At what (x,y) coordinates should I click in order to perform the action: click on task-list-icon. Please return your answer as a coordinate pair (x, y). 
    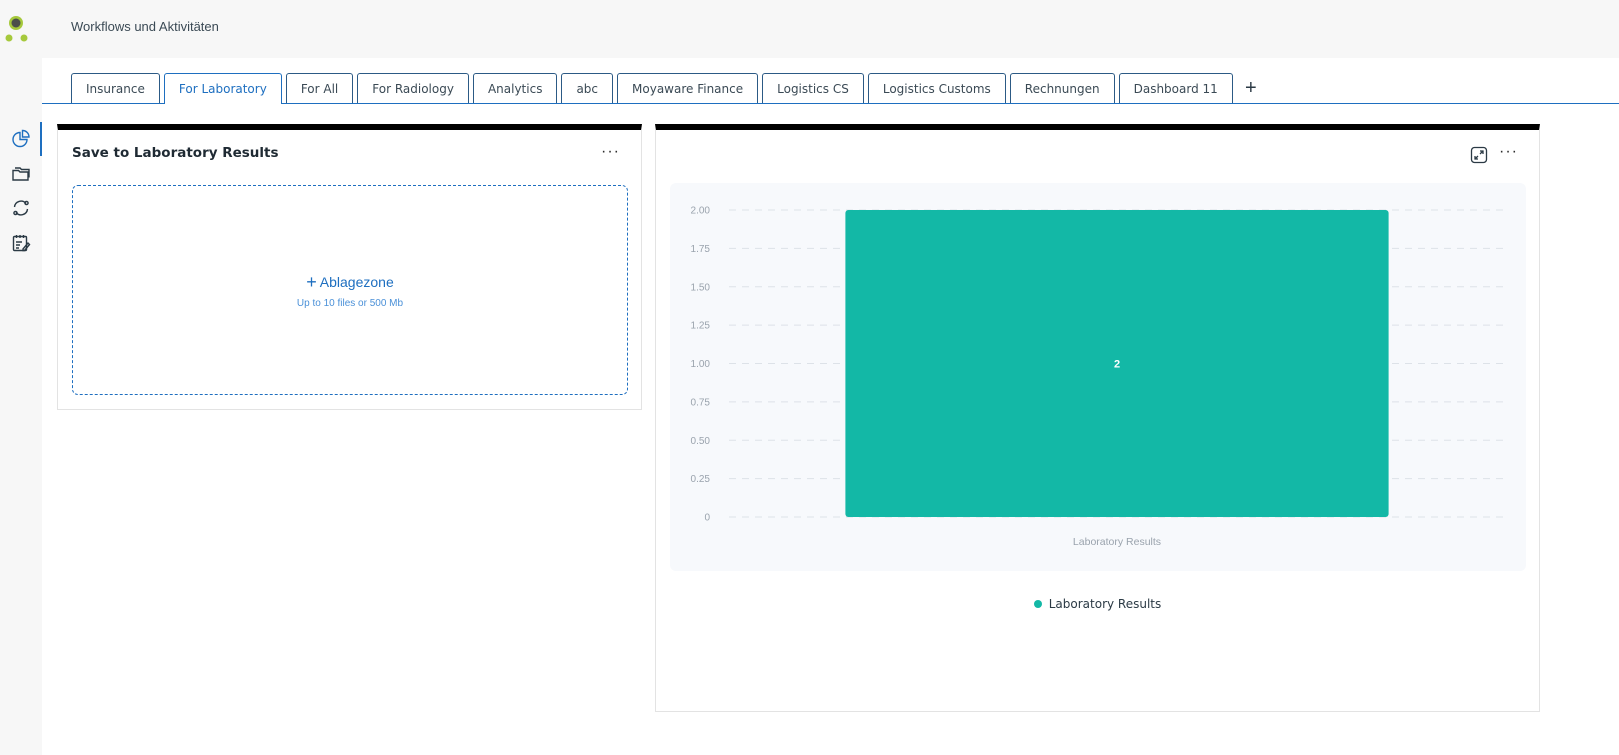
    Looking at the image, I should click on (21, 243).